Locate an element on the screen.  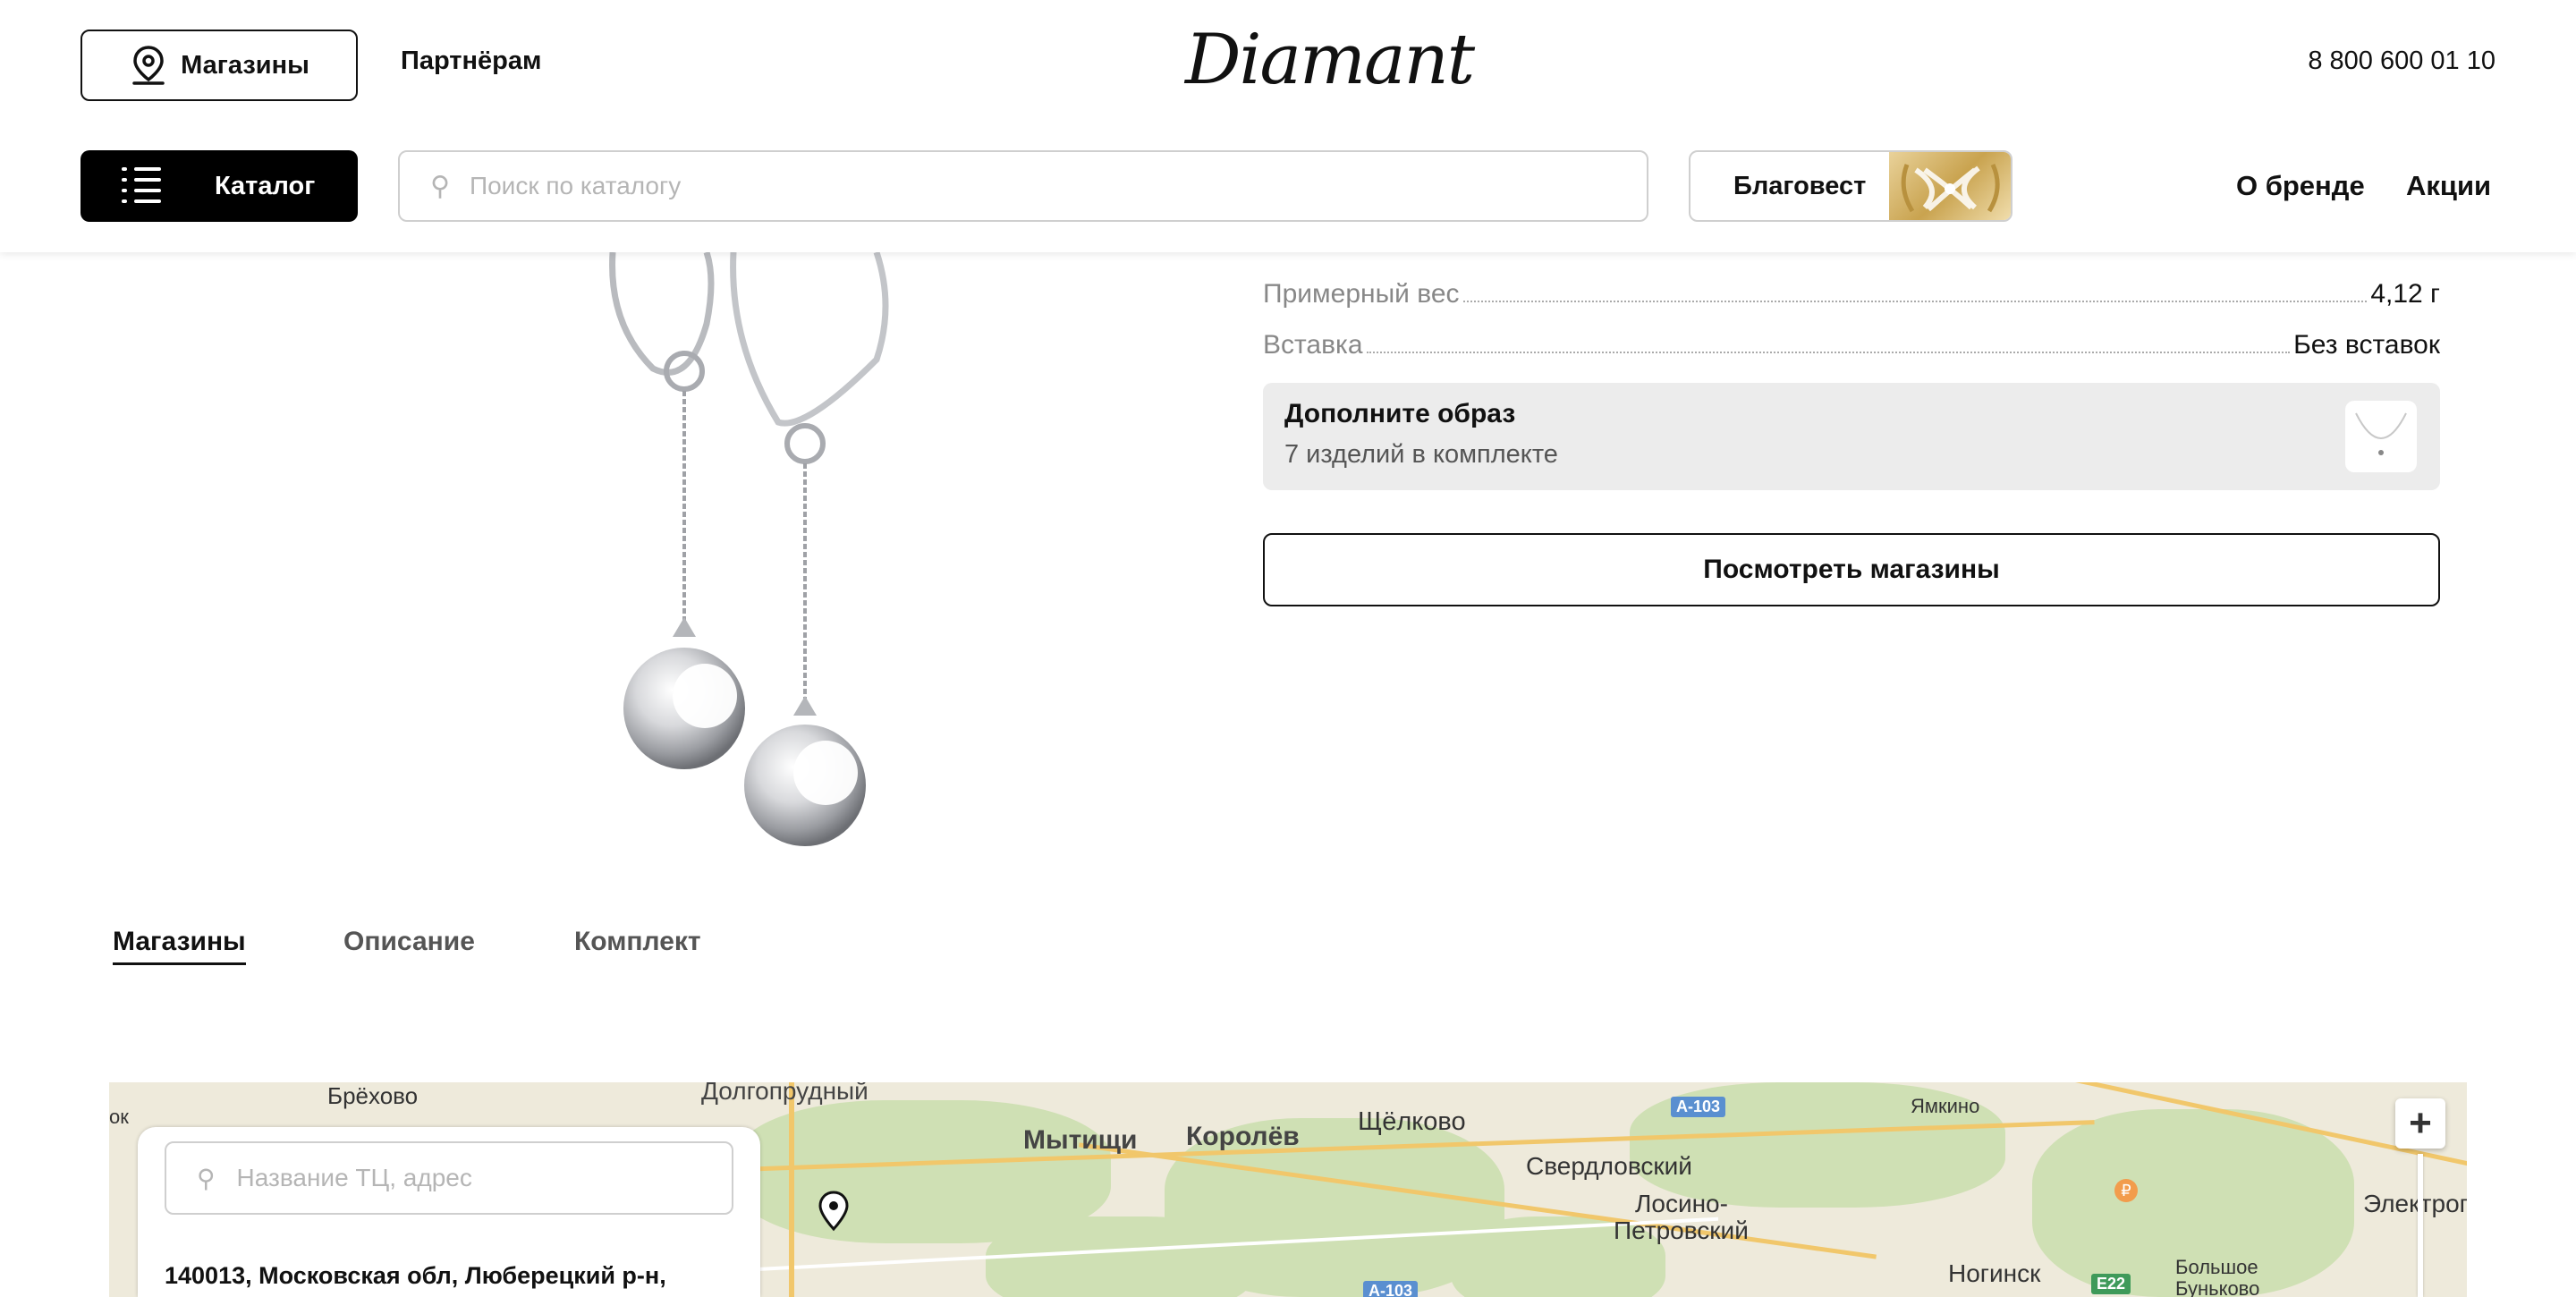
menu-icon is located at coordinates (143, 186).